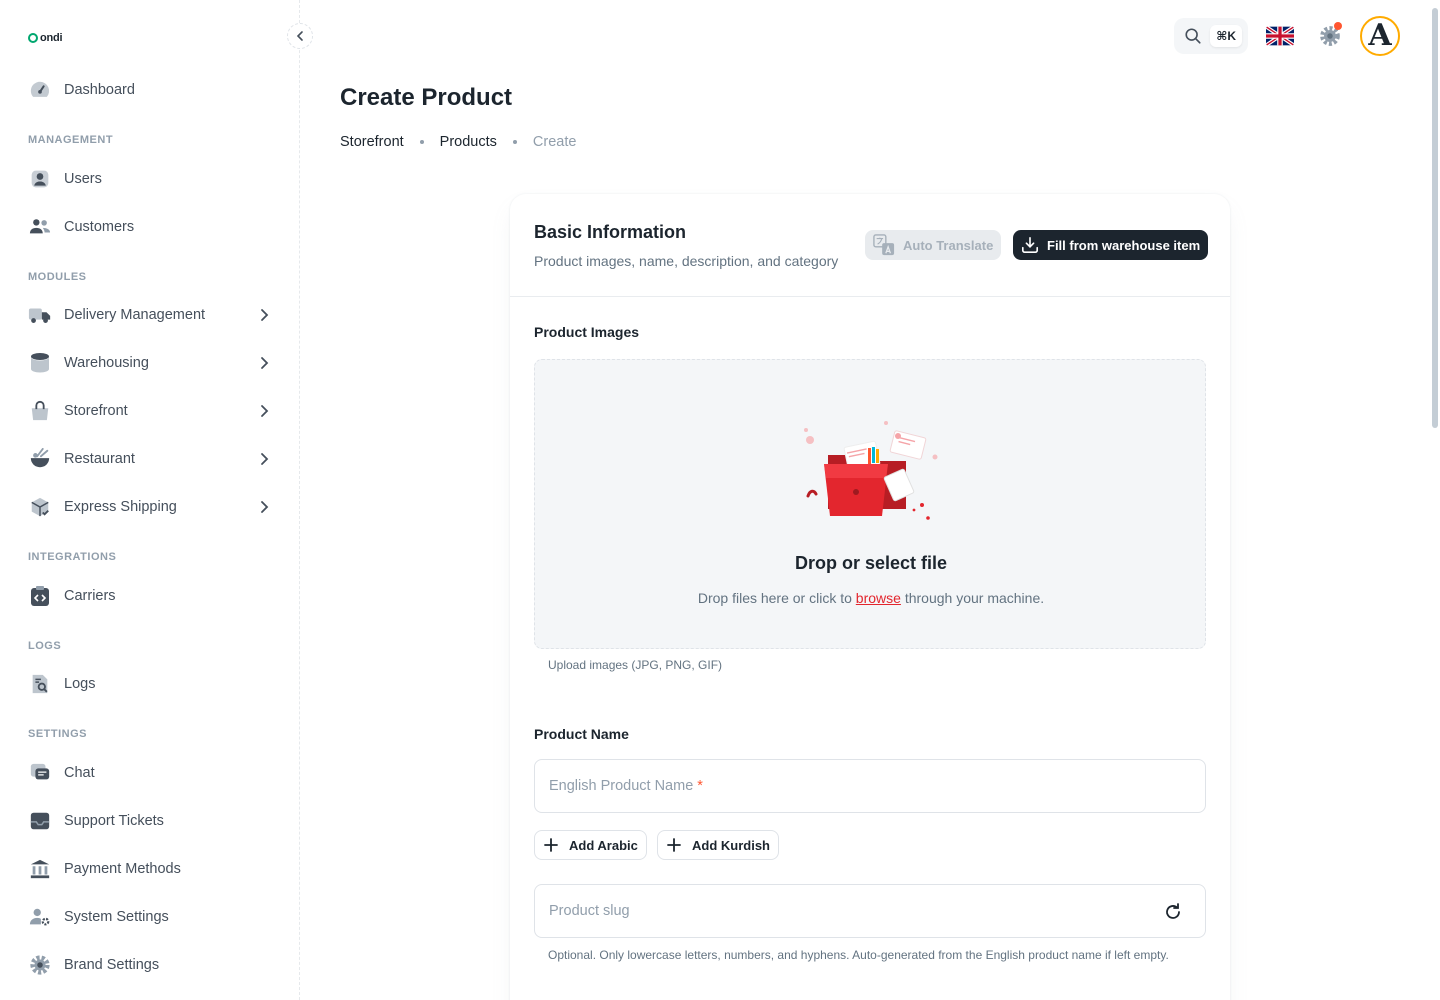  What do you see at coordinates (1173, 912) in the screenshot?
I see `refresh-icon` at bounding box center [1173, 912].